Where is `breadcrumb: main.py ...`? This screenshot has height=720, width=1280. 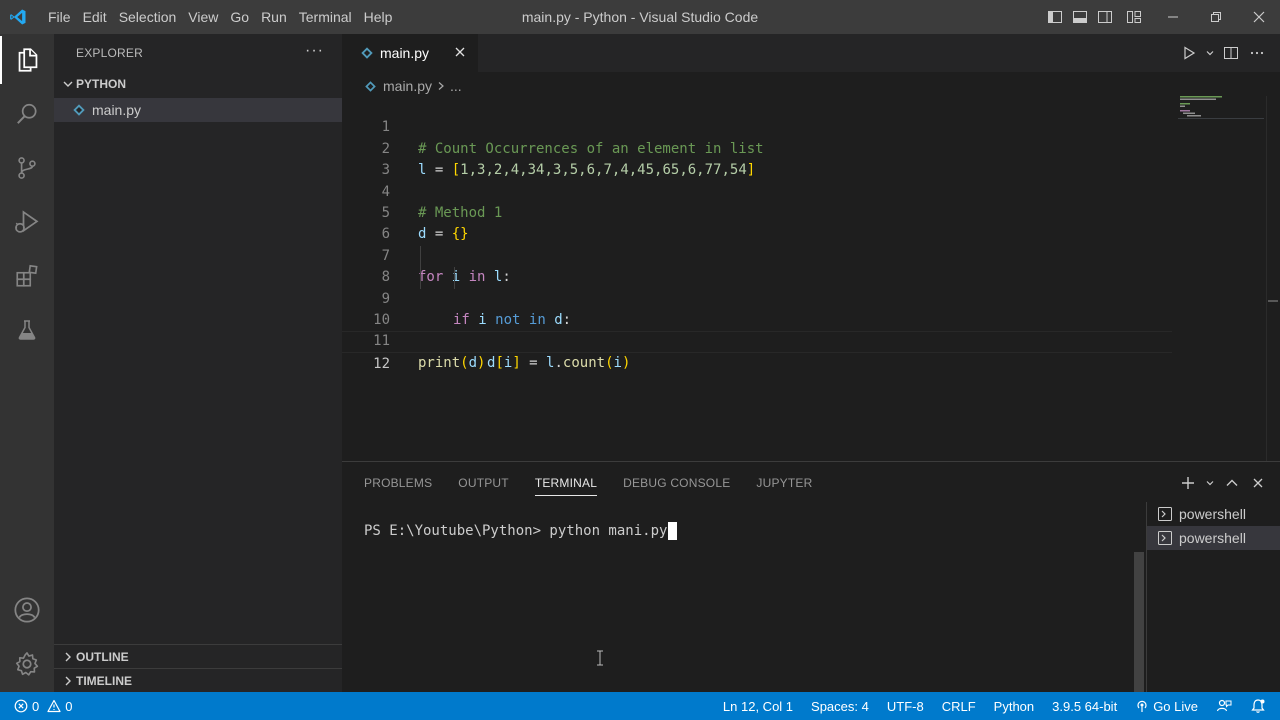 breadcrumb: main.py ... is located at coordinates (413, 86).